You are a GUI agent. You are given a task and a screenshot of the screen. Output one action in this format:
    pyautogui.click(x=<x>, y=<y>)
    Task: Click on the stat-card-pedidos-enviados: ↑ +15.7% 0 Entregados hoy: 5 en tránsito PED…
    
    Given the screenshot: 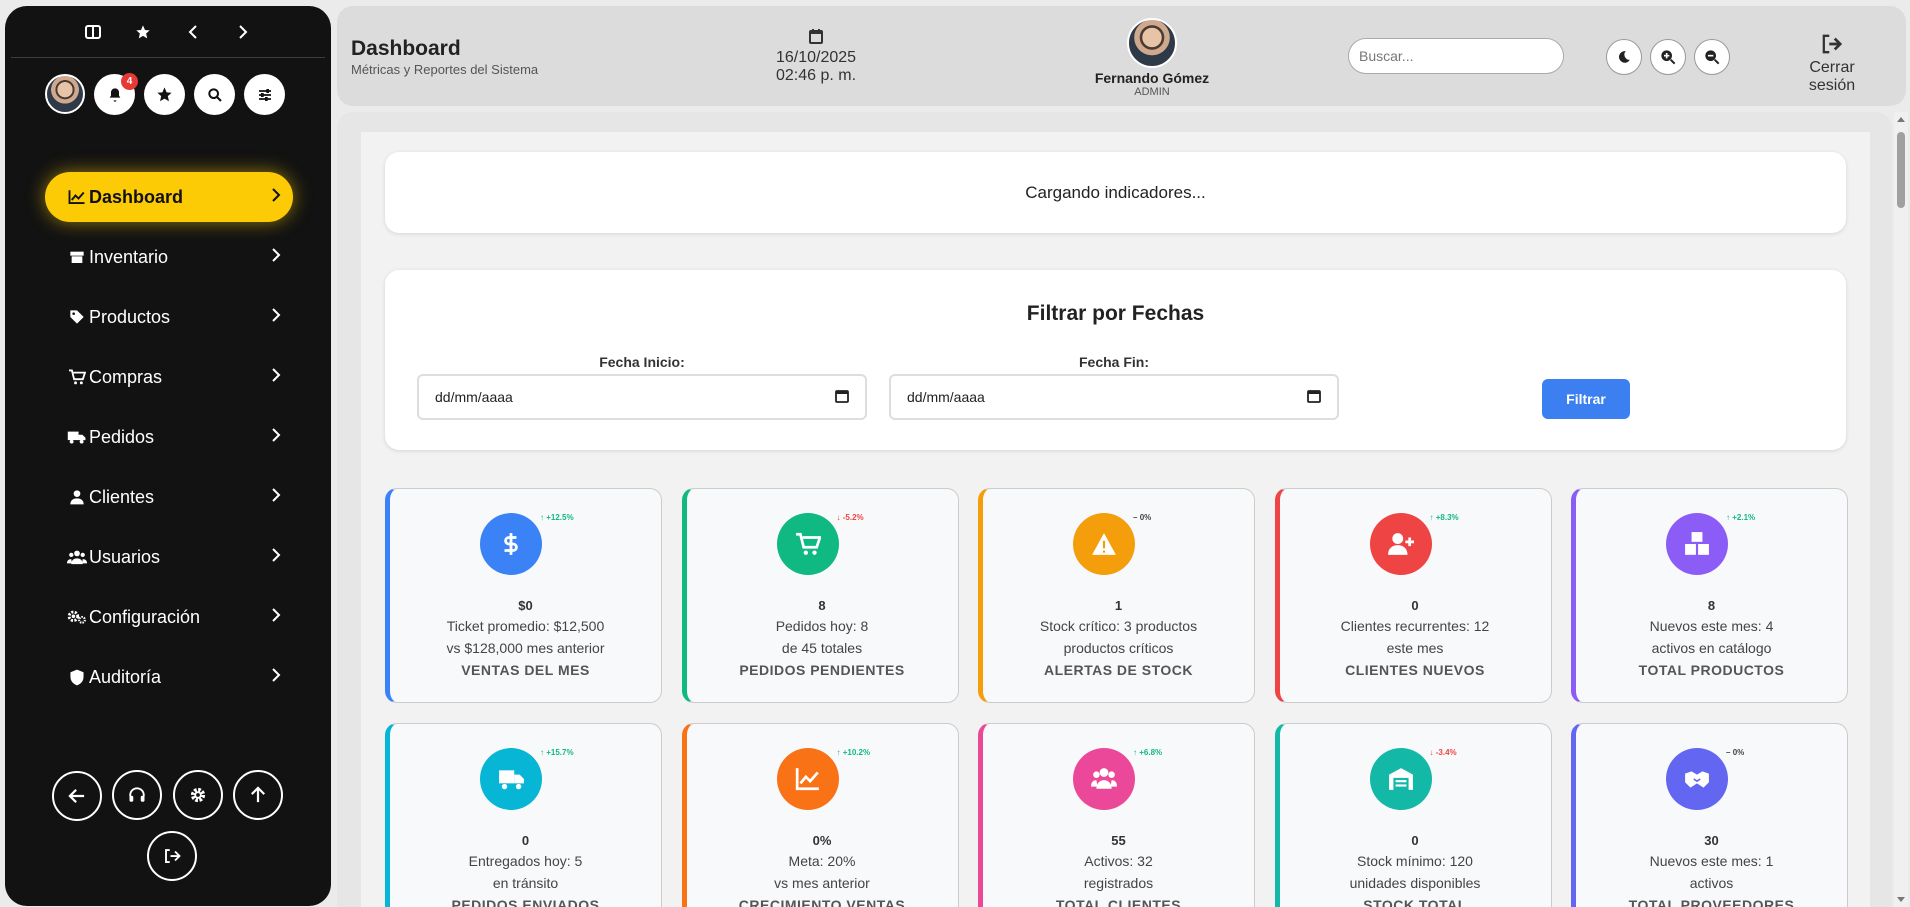 What is the action you would take?
    pyautogui.click(x=523, y=815)
    